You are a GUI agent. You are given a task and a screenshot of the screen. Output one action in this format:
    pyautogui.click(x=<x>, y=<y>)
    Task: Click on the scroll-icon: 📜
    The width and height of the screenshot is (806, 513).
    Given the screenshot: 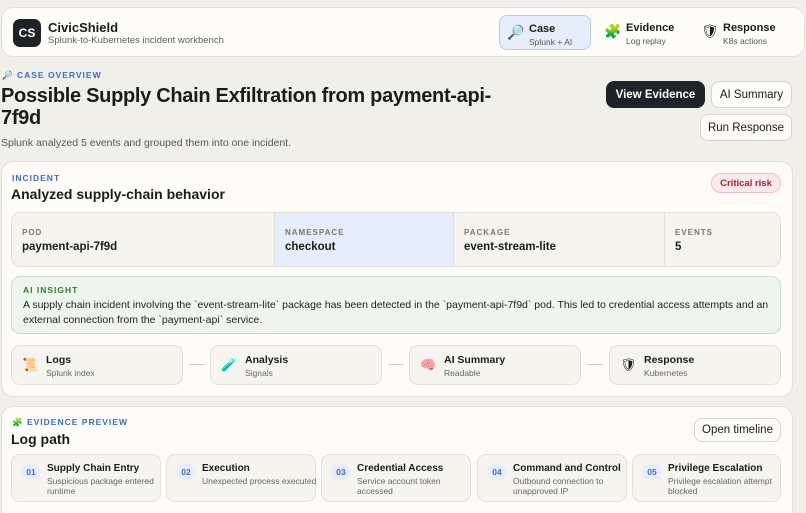 What is the action you would take?
    pyautogui.click(x=30, y=364)
    